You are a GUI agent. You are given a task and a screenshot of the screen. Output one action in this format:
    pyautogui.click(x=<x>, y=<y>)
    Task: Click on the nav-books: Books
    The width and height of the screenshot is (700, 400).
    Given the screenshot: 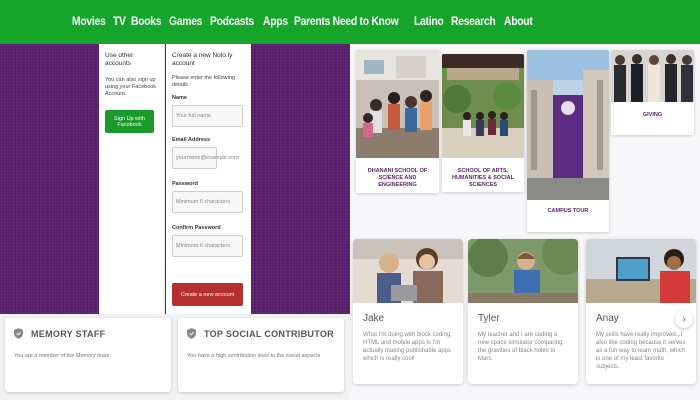 What is the action you would take?
    pyautogui.click(x=146, y=22)
    